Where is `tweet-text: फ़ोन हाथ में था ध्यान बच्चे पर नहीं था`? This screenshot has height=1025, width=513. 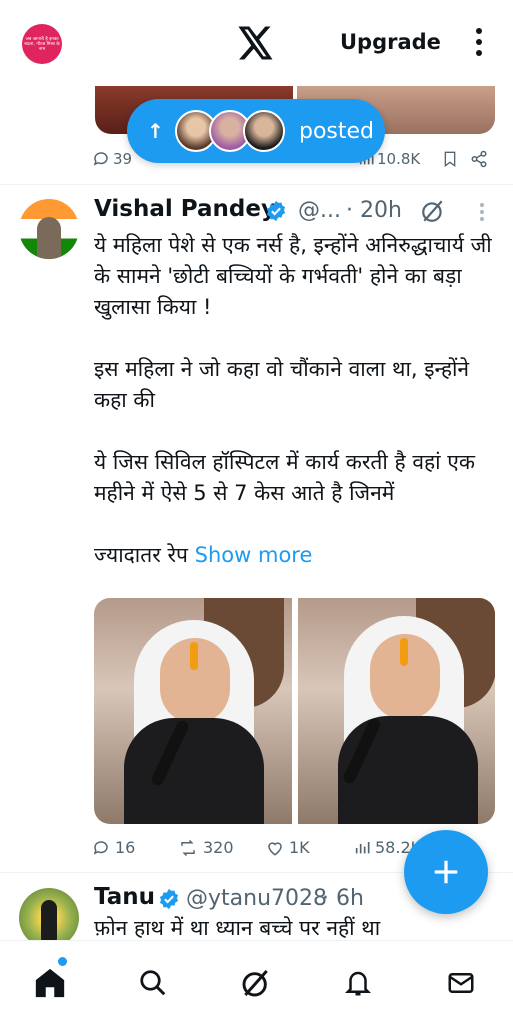
tweet-text: फ़ोन हाथ में था ध्यान बच्चे पर नहीं था is located at coordinates (237, 928).